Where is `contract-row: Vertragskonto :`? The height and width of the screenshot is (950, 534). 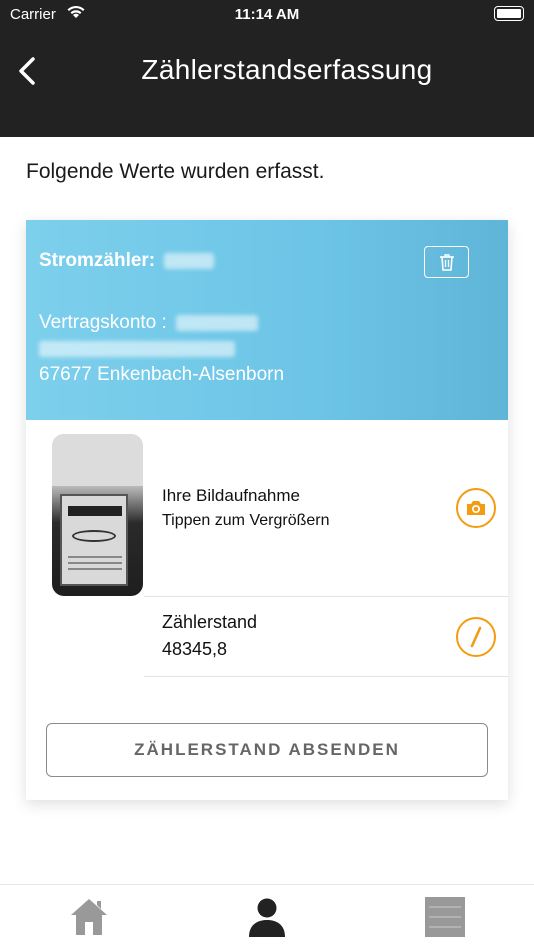 contract-row: Vertragskonto : is located at coordinates (149, 323).